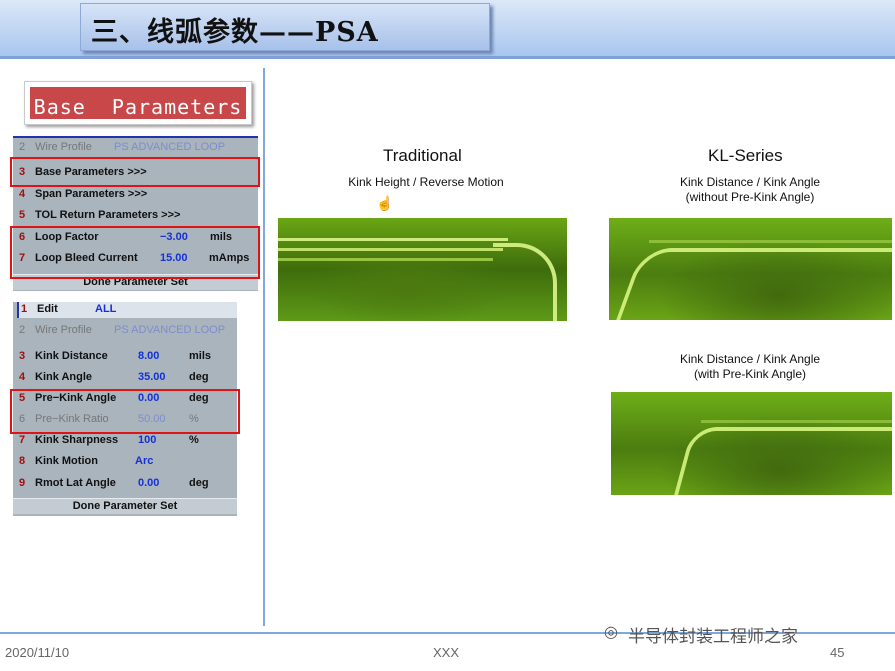 The image size is (895, 671). I want to click on panel-1-row: 4 Span Parameters >>>, so click(135, 194).